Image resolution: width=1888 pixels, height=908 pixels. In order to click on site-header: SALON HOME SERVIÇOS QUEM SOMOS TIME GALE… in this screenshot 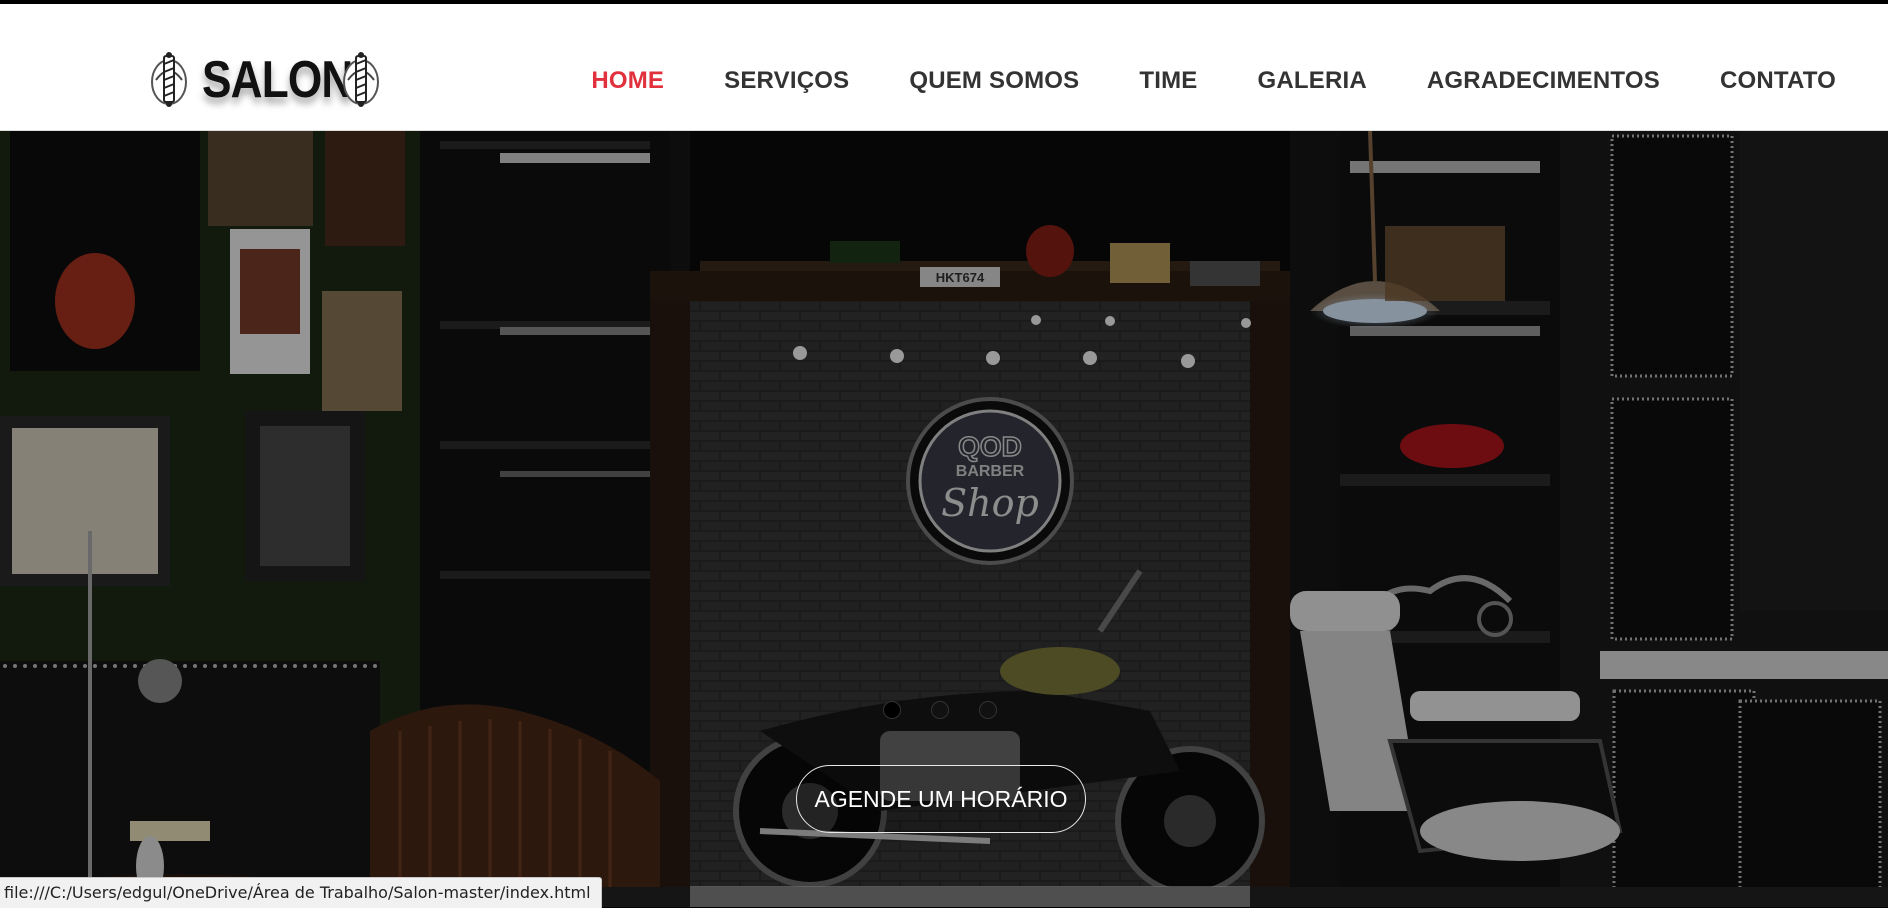, I will do `click(944, 67)`.